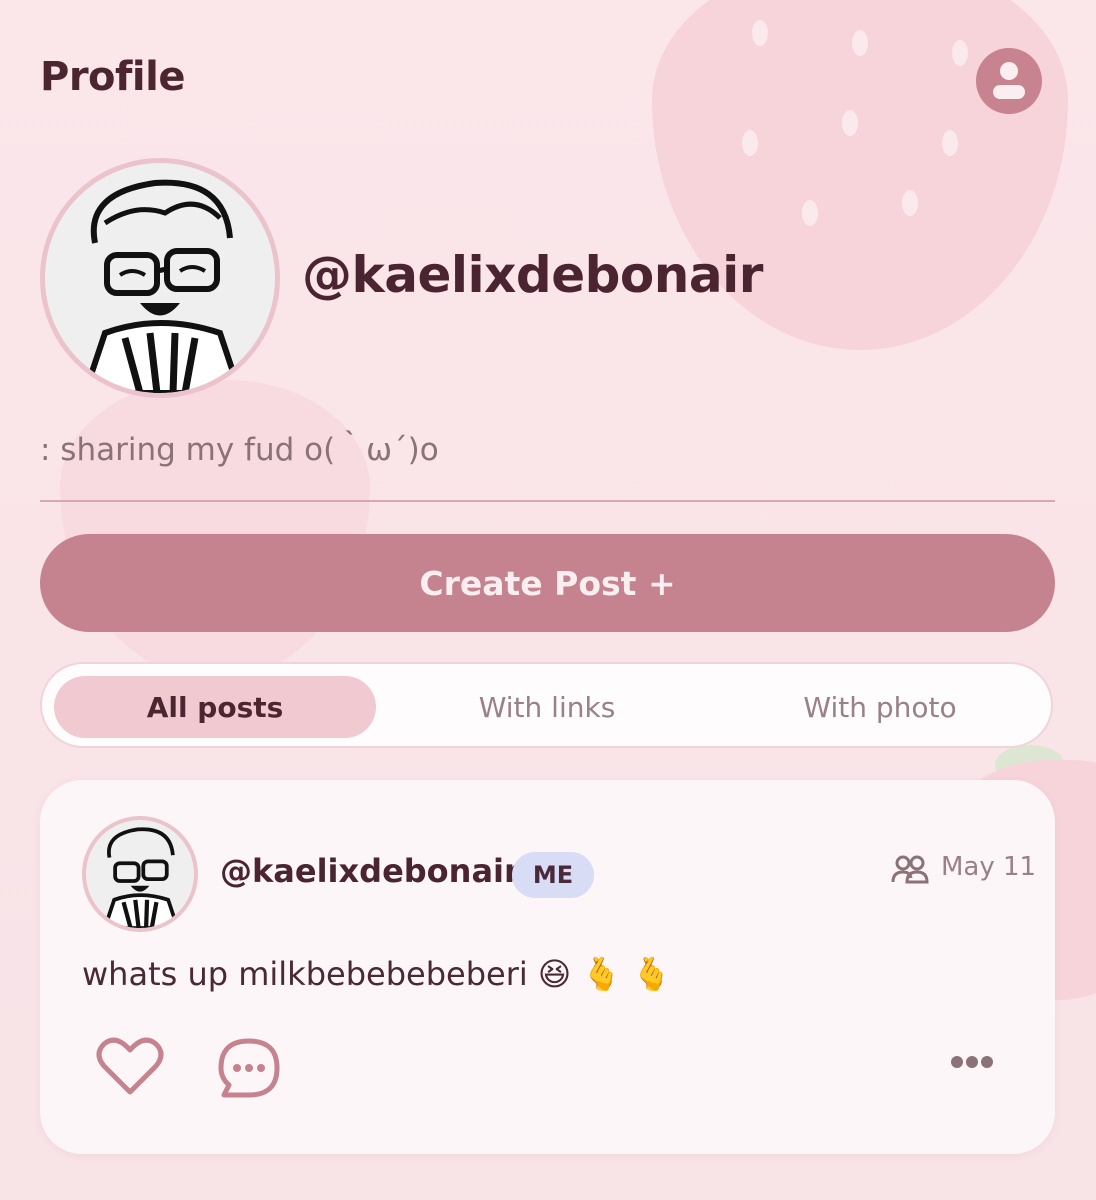  I want to click on account-circle-icon, so click(1009, 80).